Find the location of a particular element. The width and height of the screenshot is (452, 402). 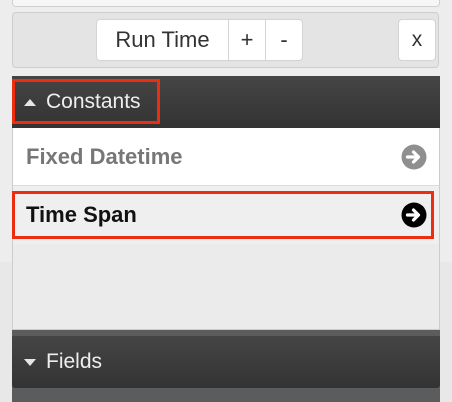

list-item-fixed-datetime: Fixed Datetime is located at coordinates (226, 157).